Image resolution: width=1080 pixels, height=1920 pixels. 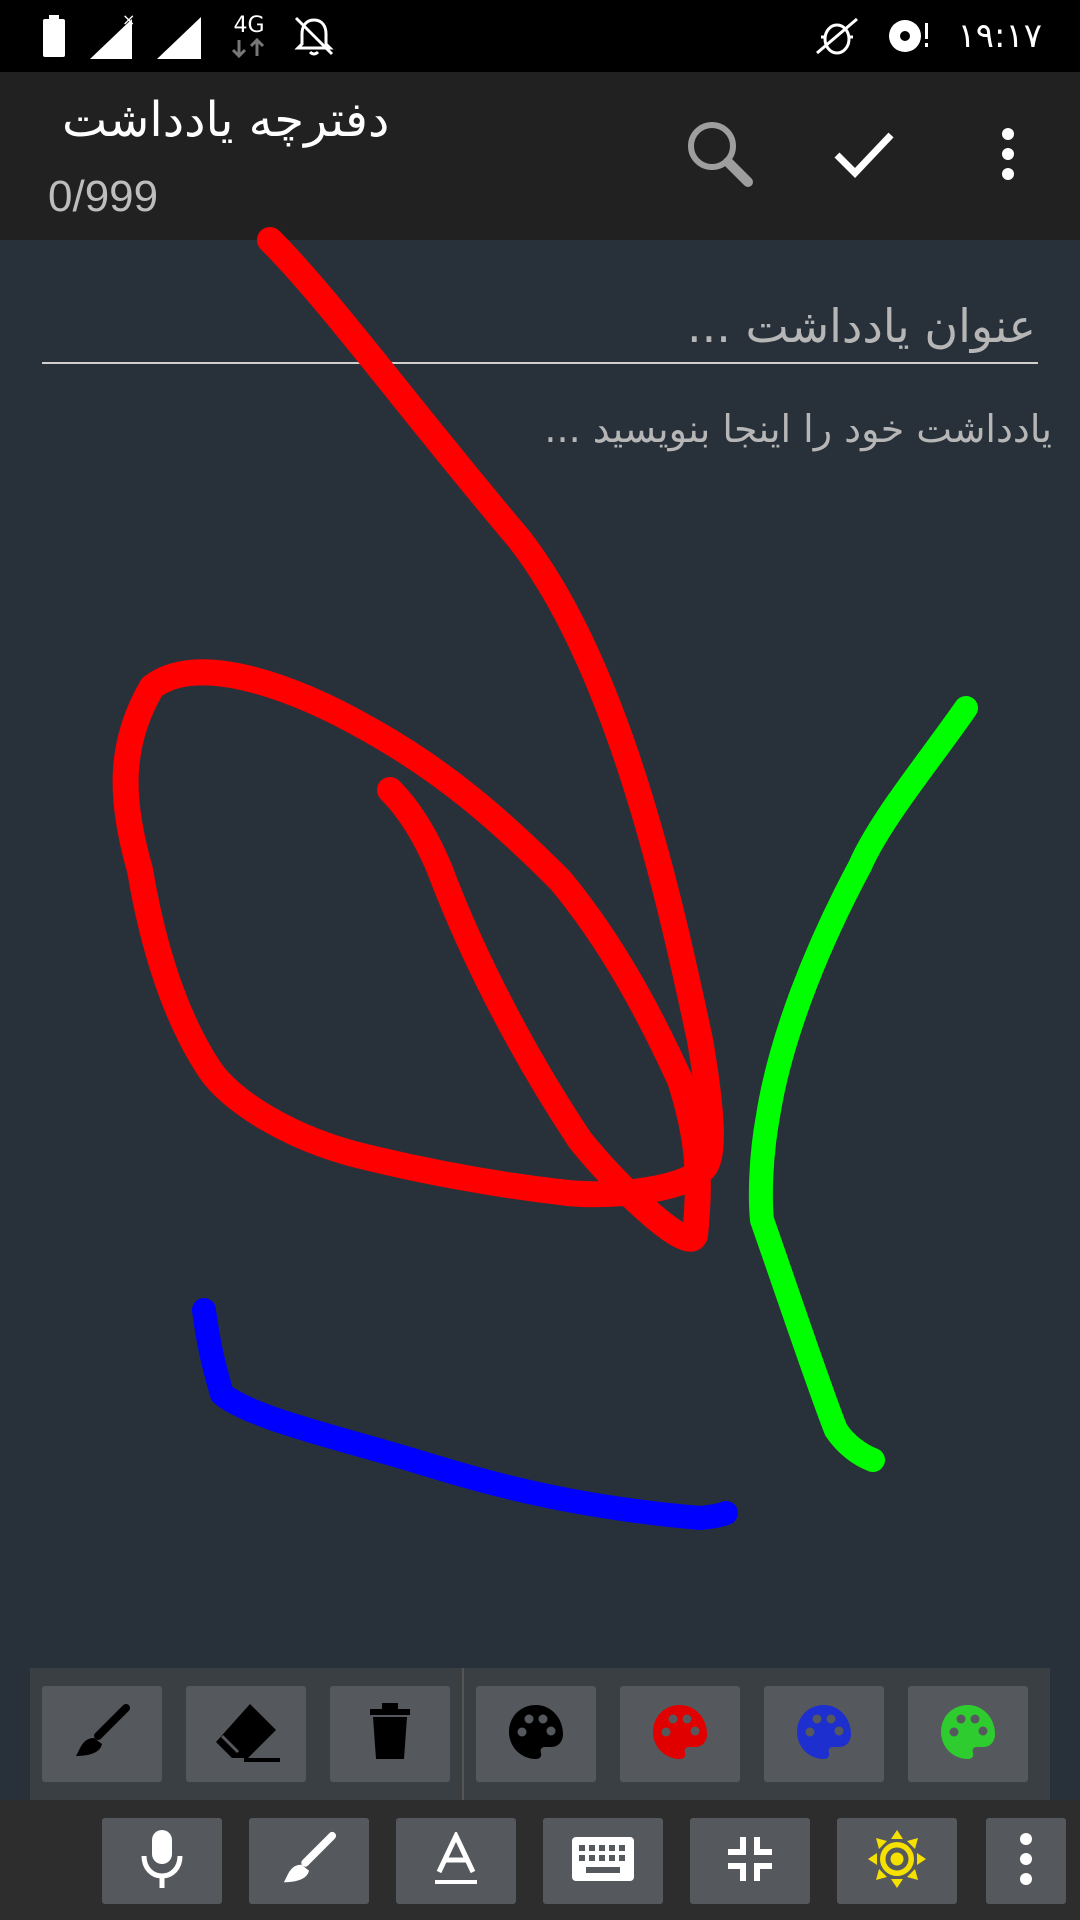 I want to click on text-format-icon, so click(x=456, y=1860).